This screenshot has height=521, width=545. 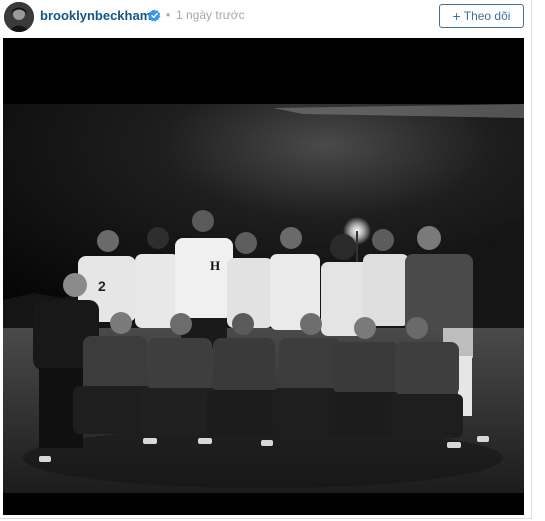 I want to click on verified-badge-icon, so click(x=154, y=15).